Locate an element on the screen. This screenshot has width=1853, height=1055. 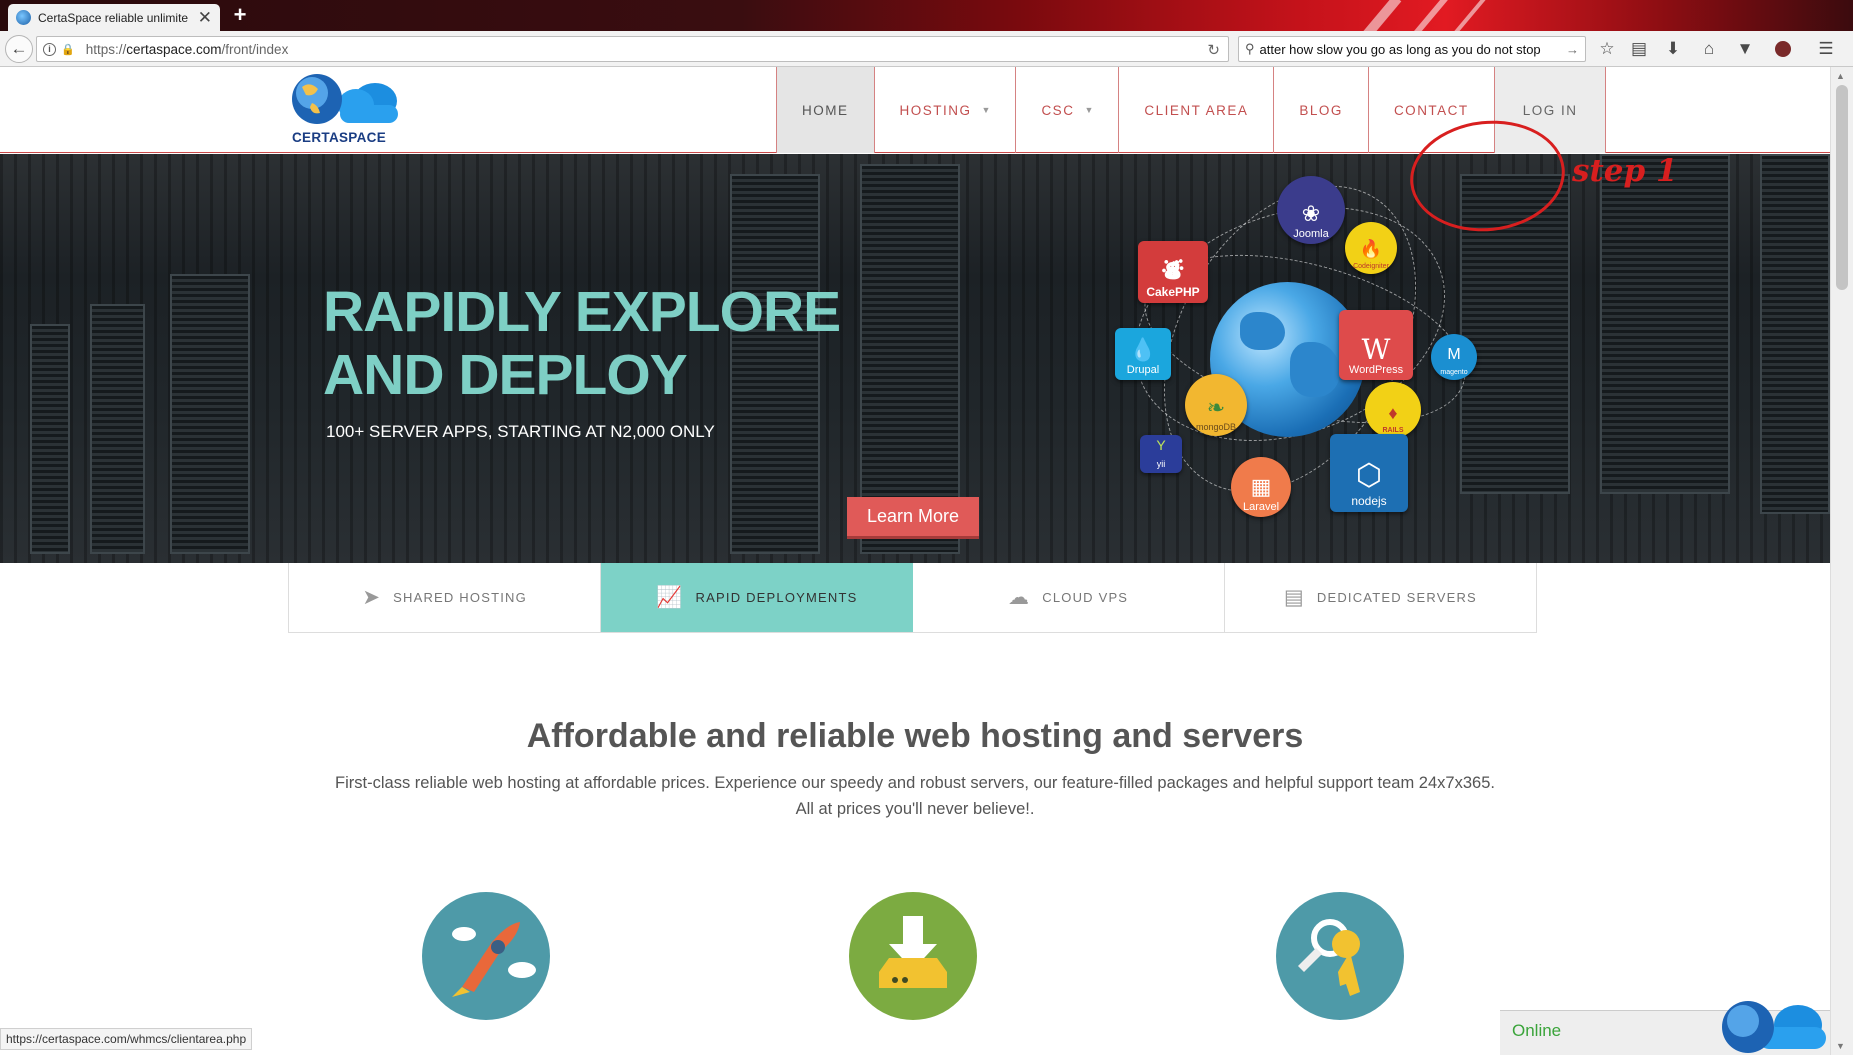
cakephp-app-icon: ⛇ CakePHP is located at coordinates (1173, 272).